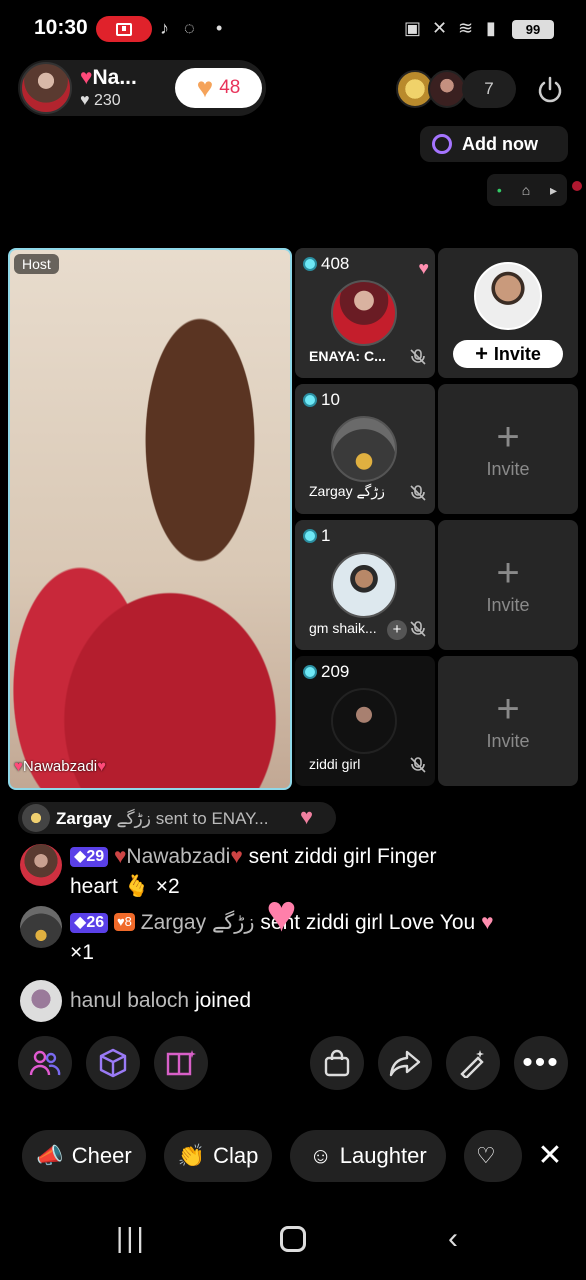 The width and height of the screenshot is (586, 1280). I want to click on love-you-gift-icon: ♥, so click(487, 922).